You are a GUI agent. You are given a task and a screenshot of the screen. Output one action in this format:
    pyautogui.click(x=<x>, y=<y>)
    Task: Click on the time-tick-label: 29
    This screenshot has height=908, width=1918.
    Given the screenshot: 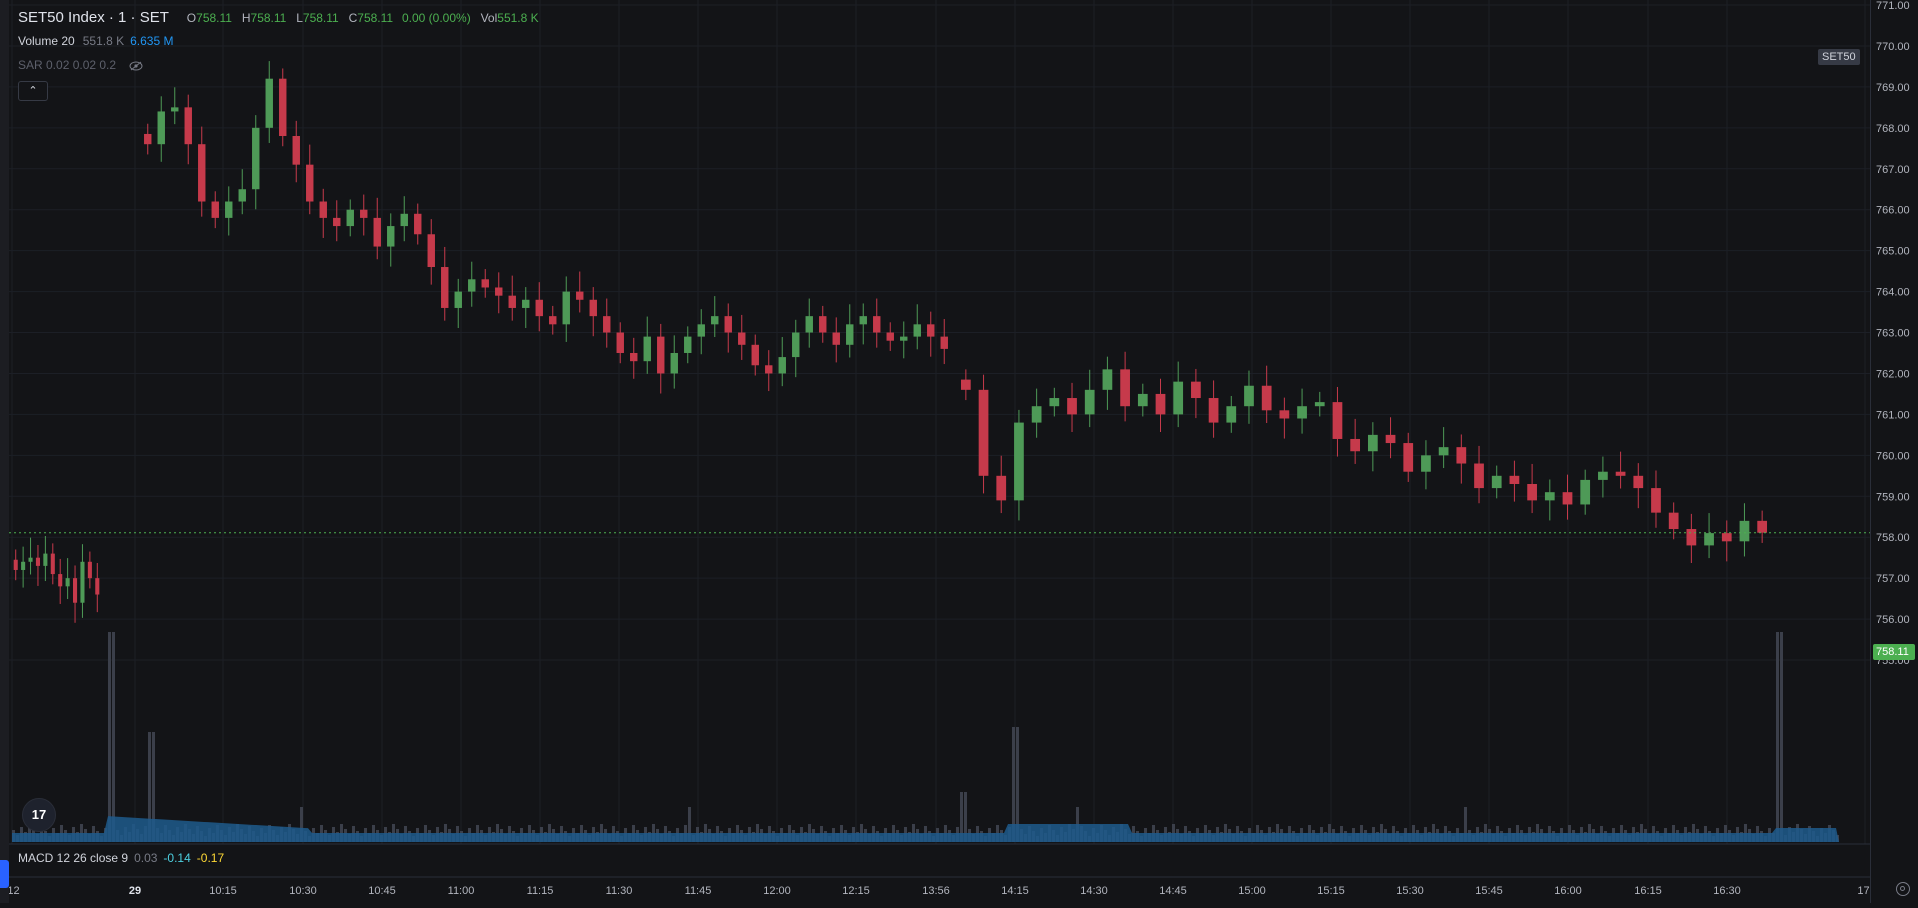 What is the action you would take?
    pyautogui.click(x=135, y=891)
    